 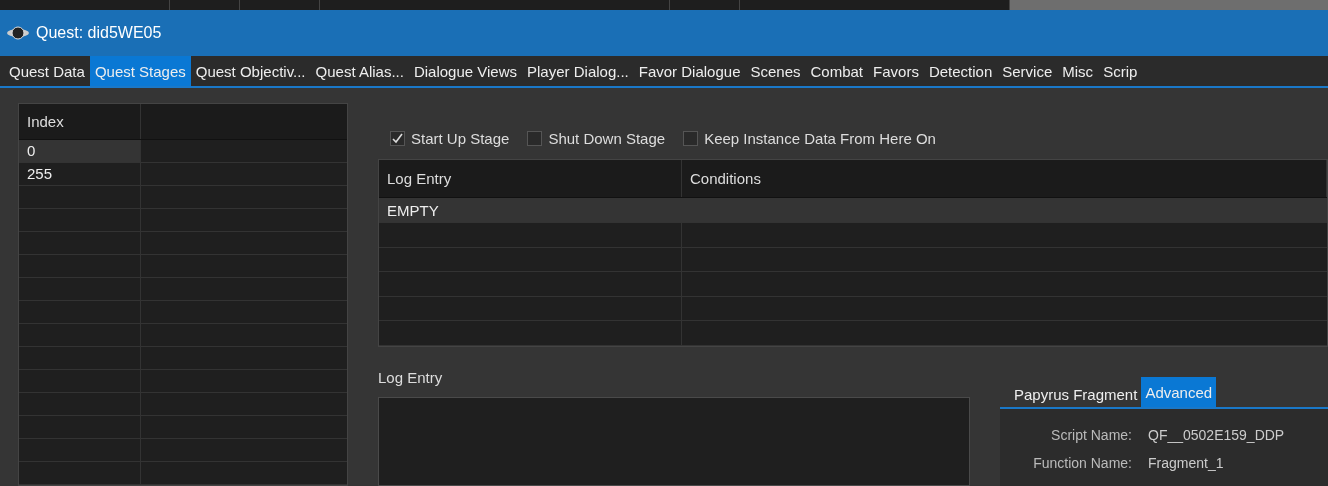 What do you see at coordinates (465, 71) in the screenshot?
I see `tab: Dialogue Views` at bounding box center [465, 71].